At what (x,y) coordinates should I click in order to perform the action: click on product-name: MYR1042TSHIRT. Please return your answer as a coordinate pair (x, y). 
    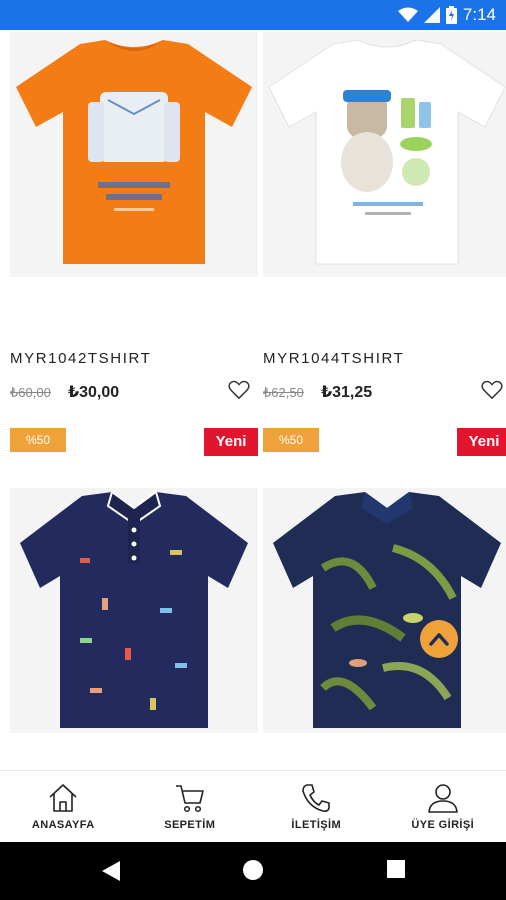
    Looking at the image, I should click on (80, 358).